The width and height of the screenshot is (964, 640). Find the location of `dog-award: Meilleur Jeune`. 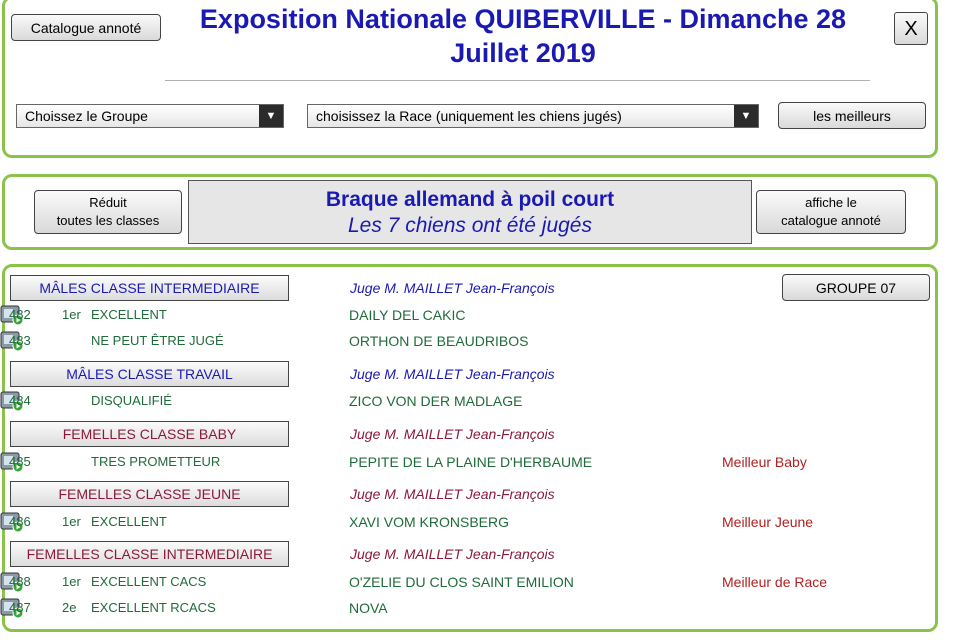

dog-award: Meilleur Jeune is located at coordinates (768, 522).